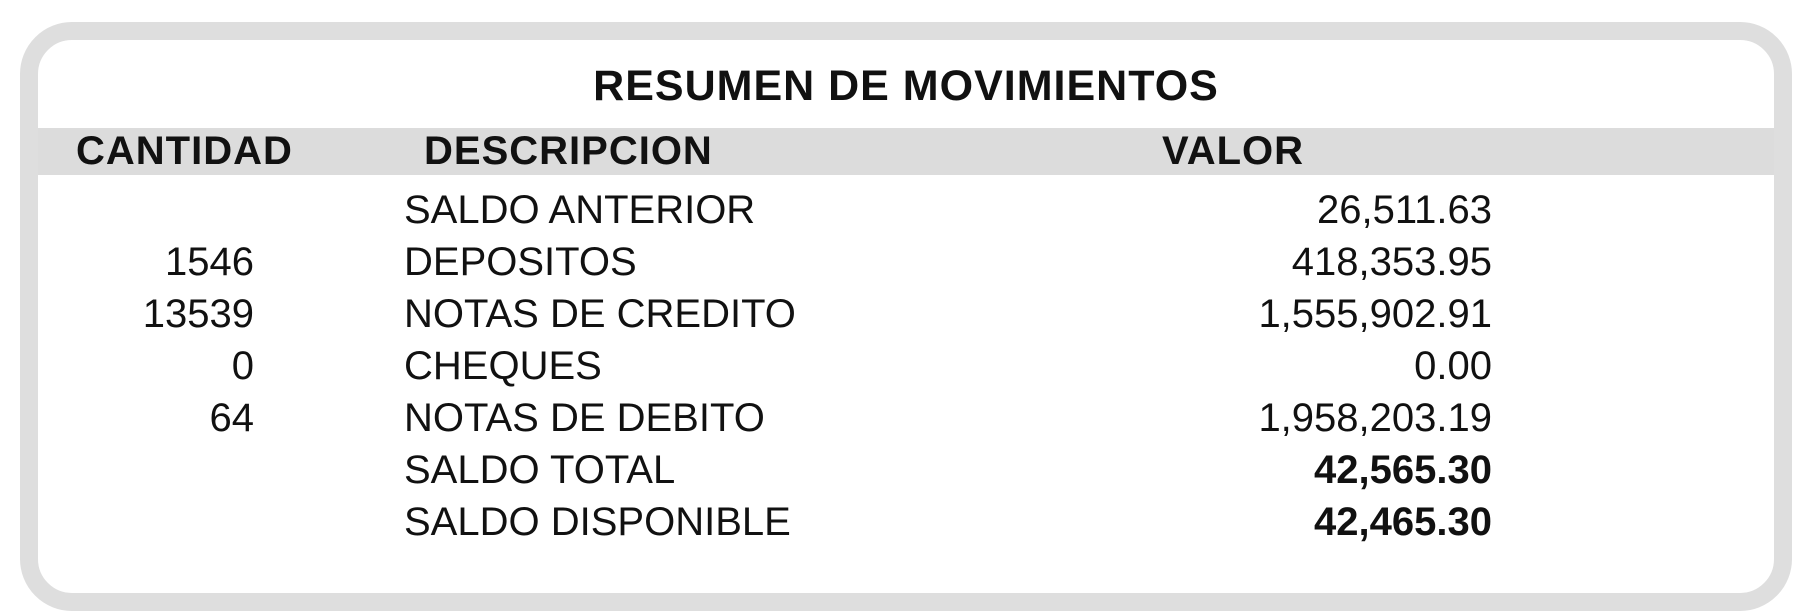  I want to click on cell-valor: 42,565.30, so click(1403, 470).